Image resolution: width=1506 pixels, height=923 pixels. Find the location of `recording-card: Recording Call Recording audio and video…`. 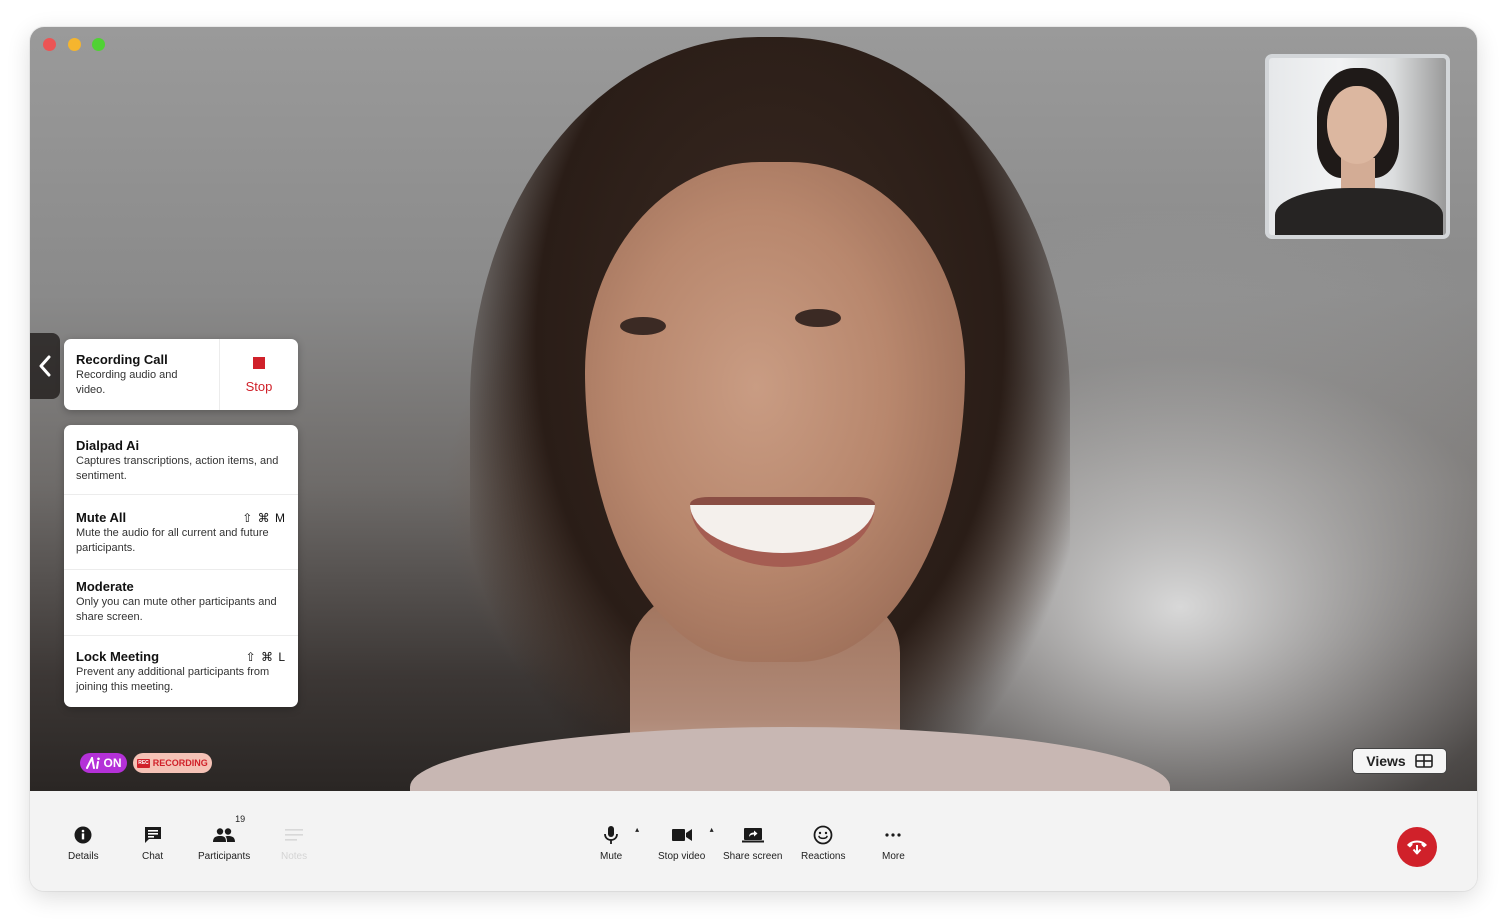

recording-card: Recording Call Recording audio and video… is located at coordinates (181, 374).